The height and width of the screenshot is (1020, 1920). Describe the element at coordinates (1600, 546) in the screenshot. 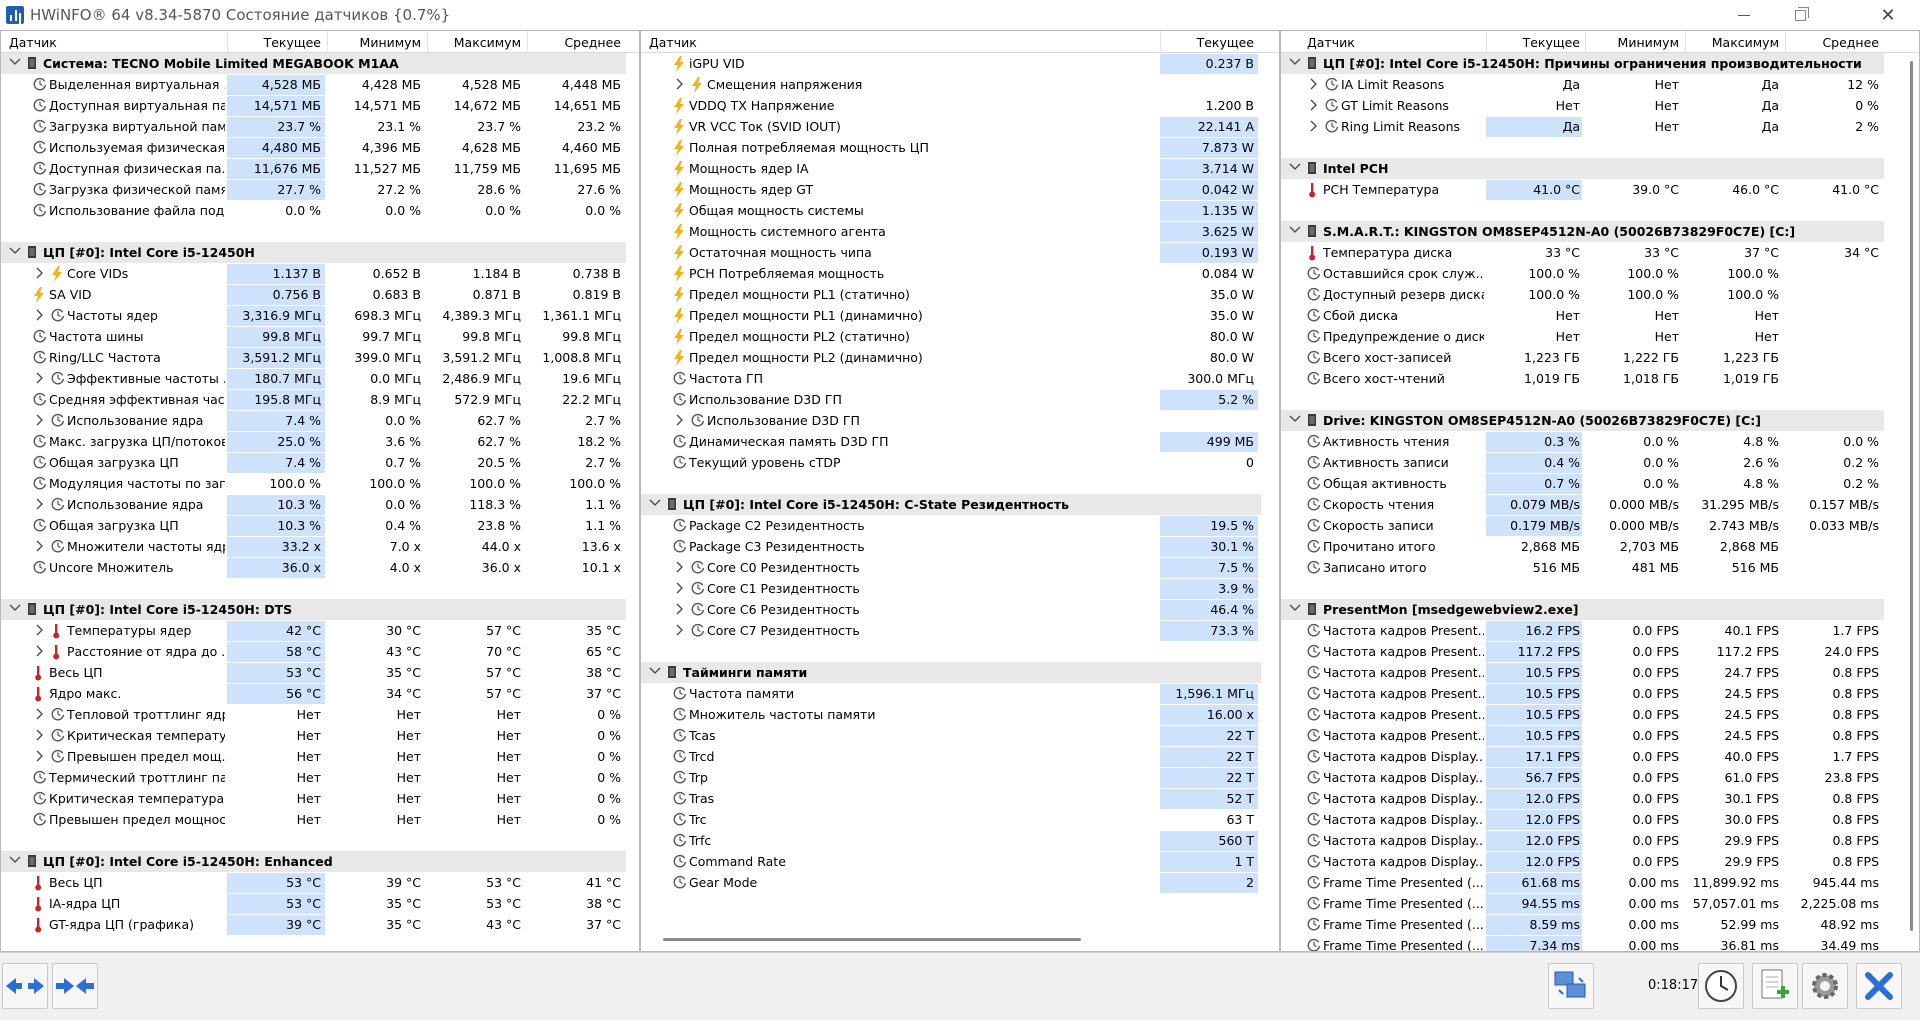

I see `sensor-row: Прочитано итого 2,868 МБ 2,703 МБ 2,868 МБ` at that location.